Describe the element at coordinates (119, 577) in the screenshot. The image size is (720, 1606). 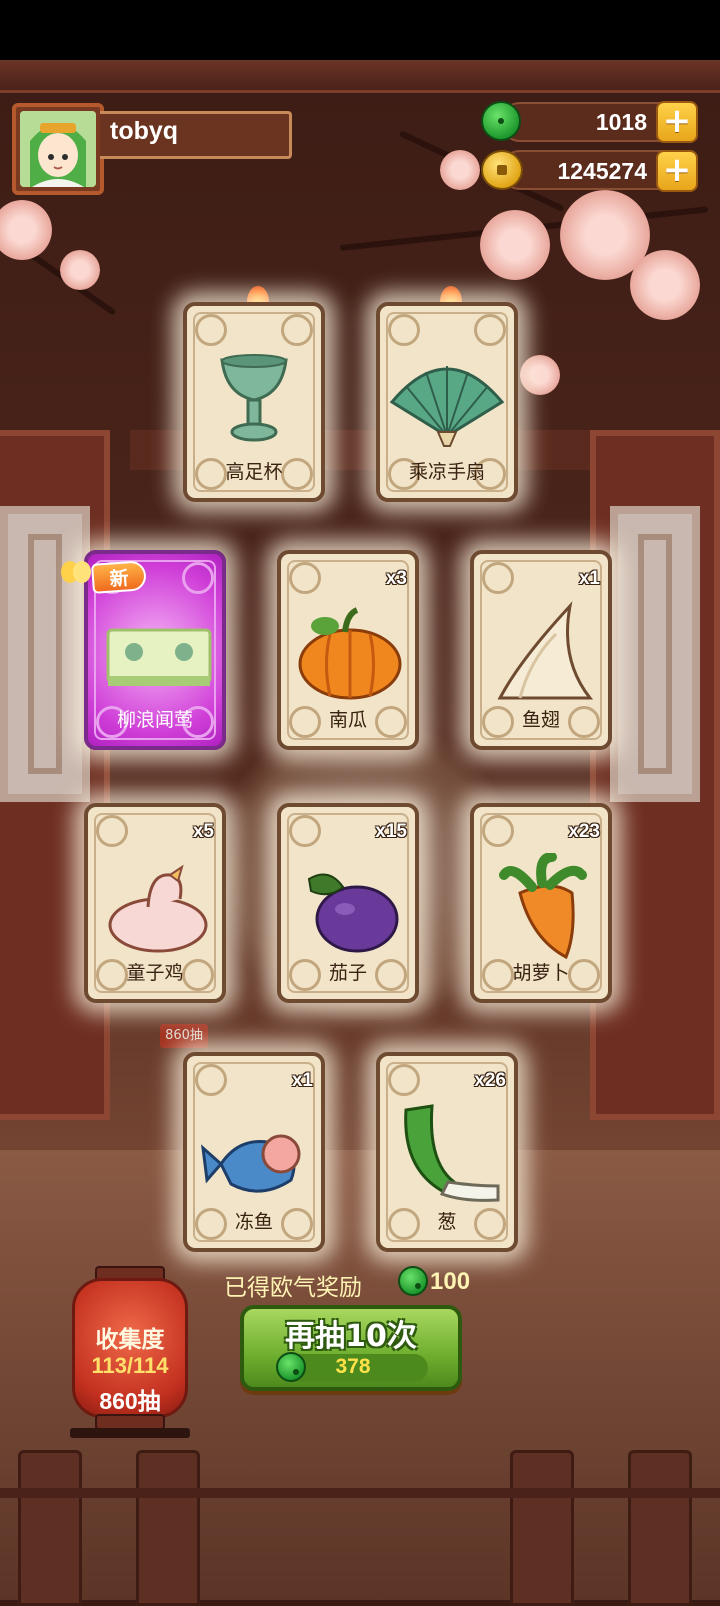
I see `new-badge: 新` at that location.